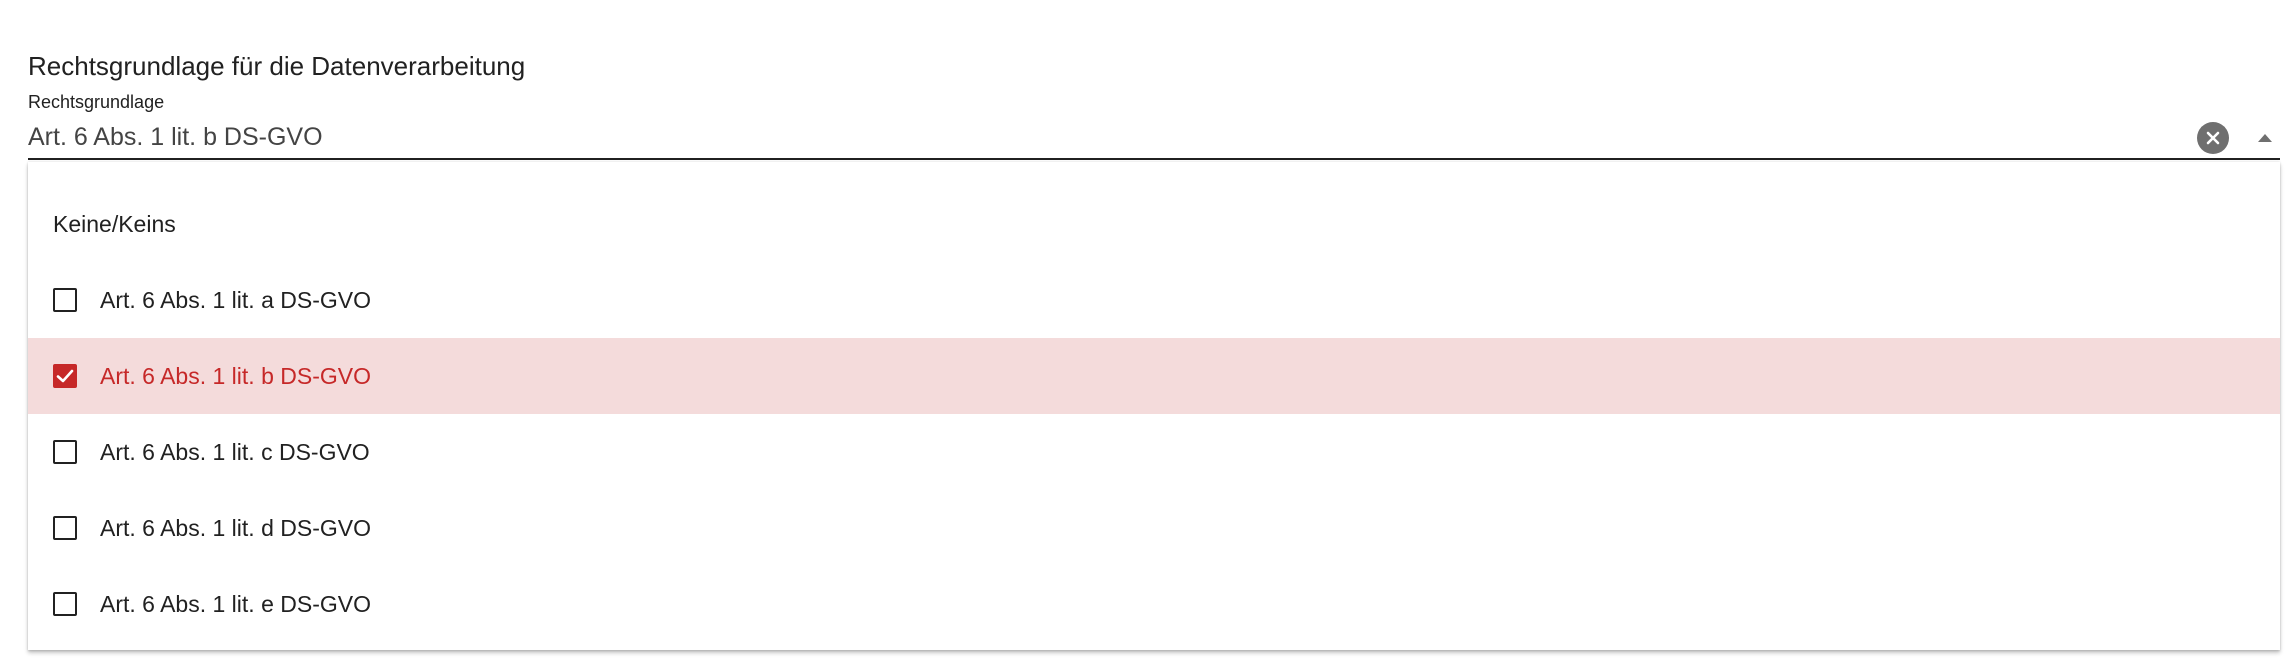  I want to click on option-label: Art. 6 Abs. 1 lit. a DS-GVO, so click(235, 299).